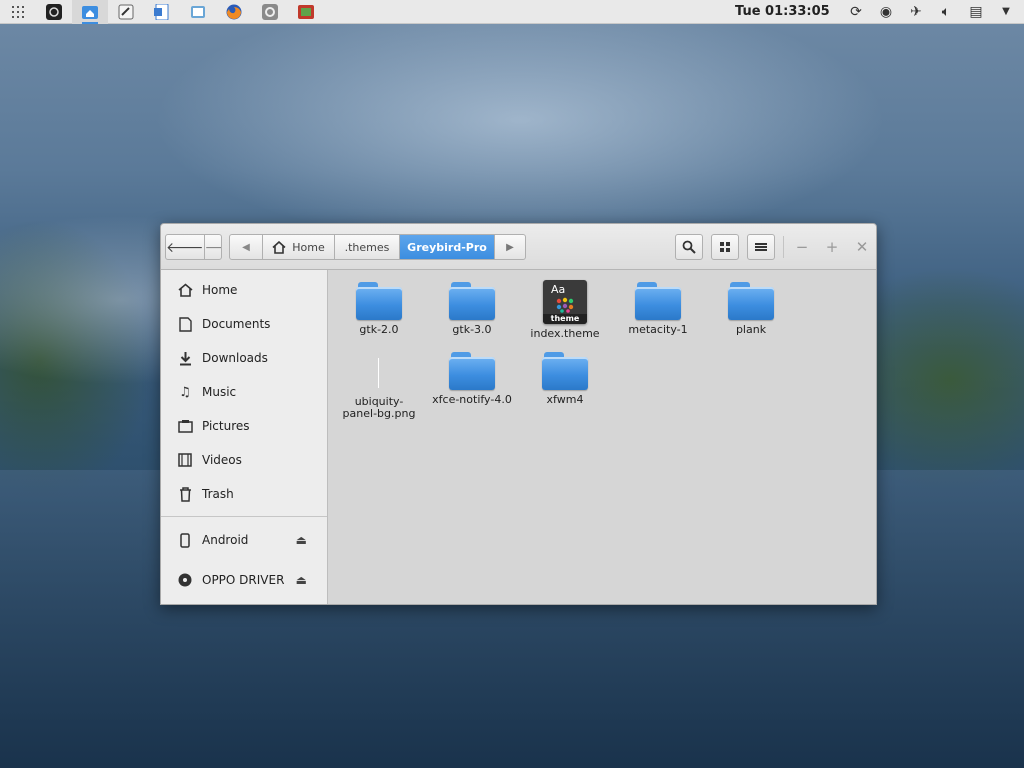  I want to click on text-editor-launcher, so click(126, 12).